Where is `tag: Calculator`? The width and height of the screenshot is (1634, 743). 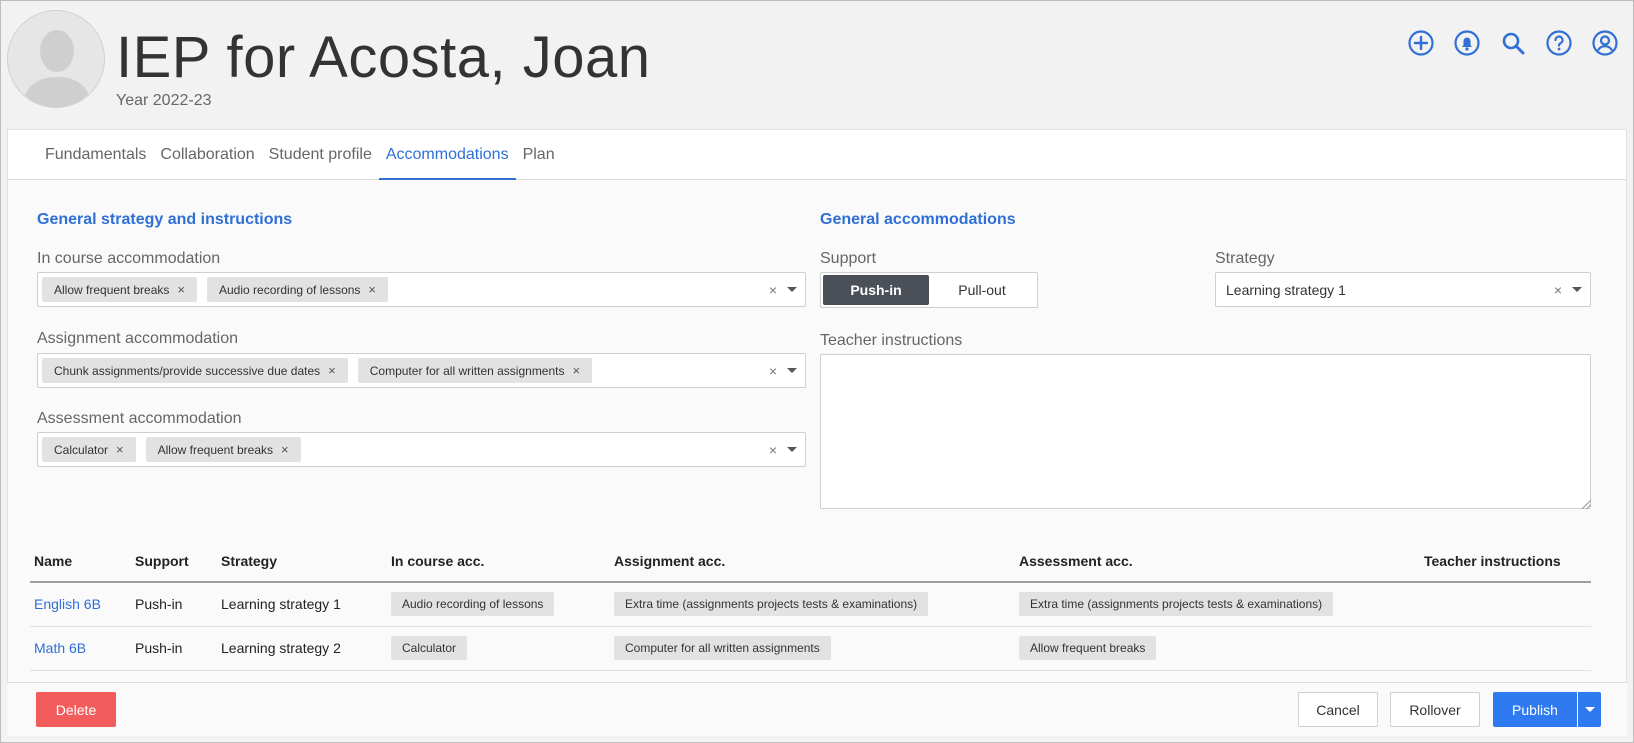 tag: Calculator is located at coordinates (429, 648).